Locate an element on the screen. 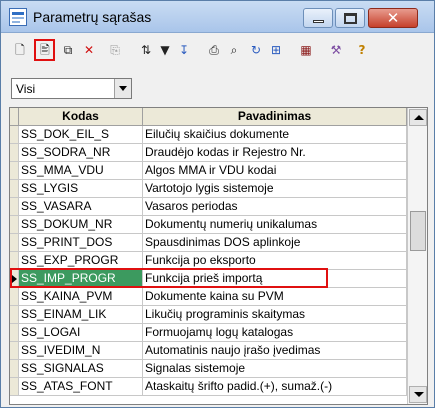 The height and width of the screenshot is (408, 435). copy-record-icon: ⧉ is located at coordinates (68, 50).